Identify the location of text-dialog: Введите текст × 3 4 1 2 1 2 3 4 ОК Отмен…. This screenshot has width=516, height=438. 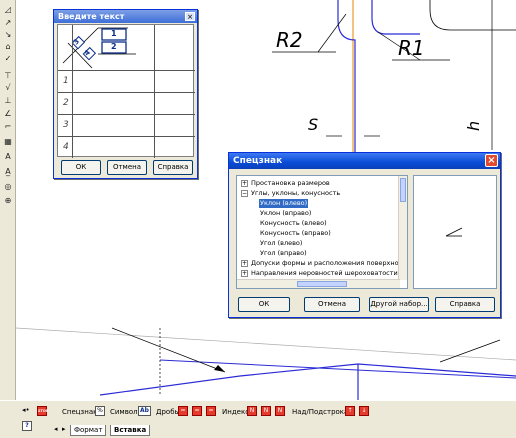
(125, 94).